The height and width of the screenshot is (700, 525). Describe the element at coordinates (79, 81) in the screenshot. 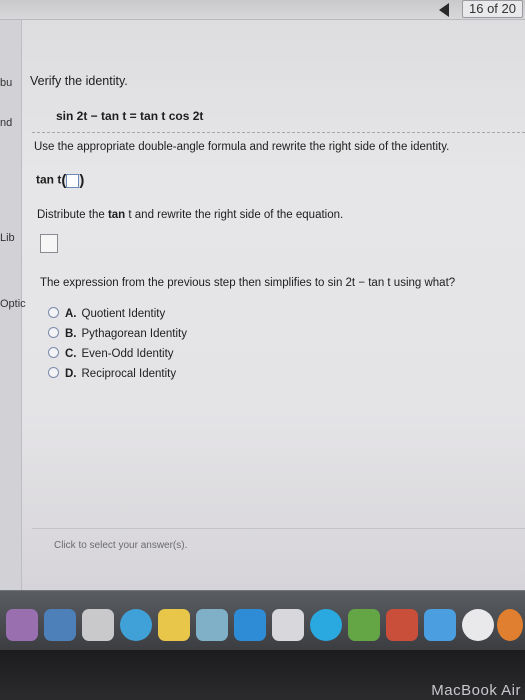

I see `problem-prompt: Verify the identity.` at that location.